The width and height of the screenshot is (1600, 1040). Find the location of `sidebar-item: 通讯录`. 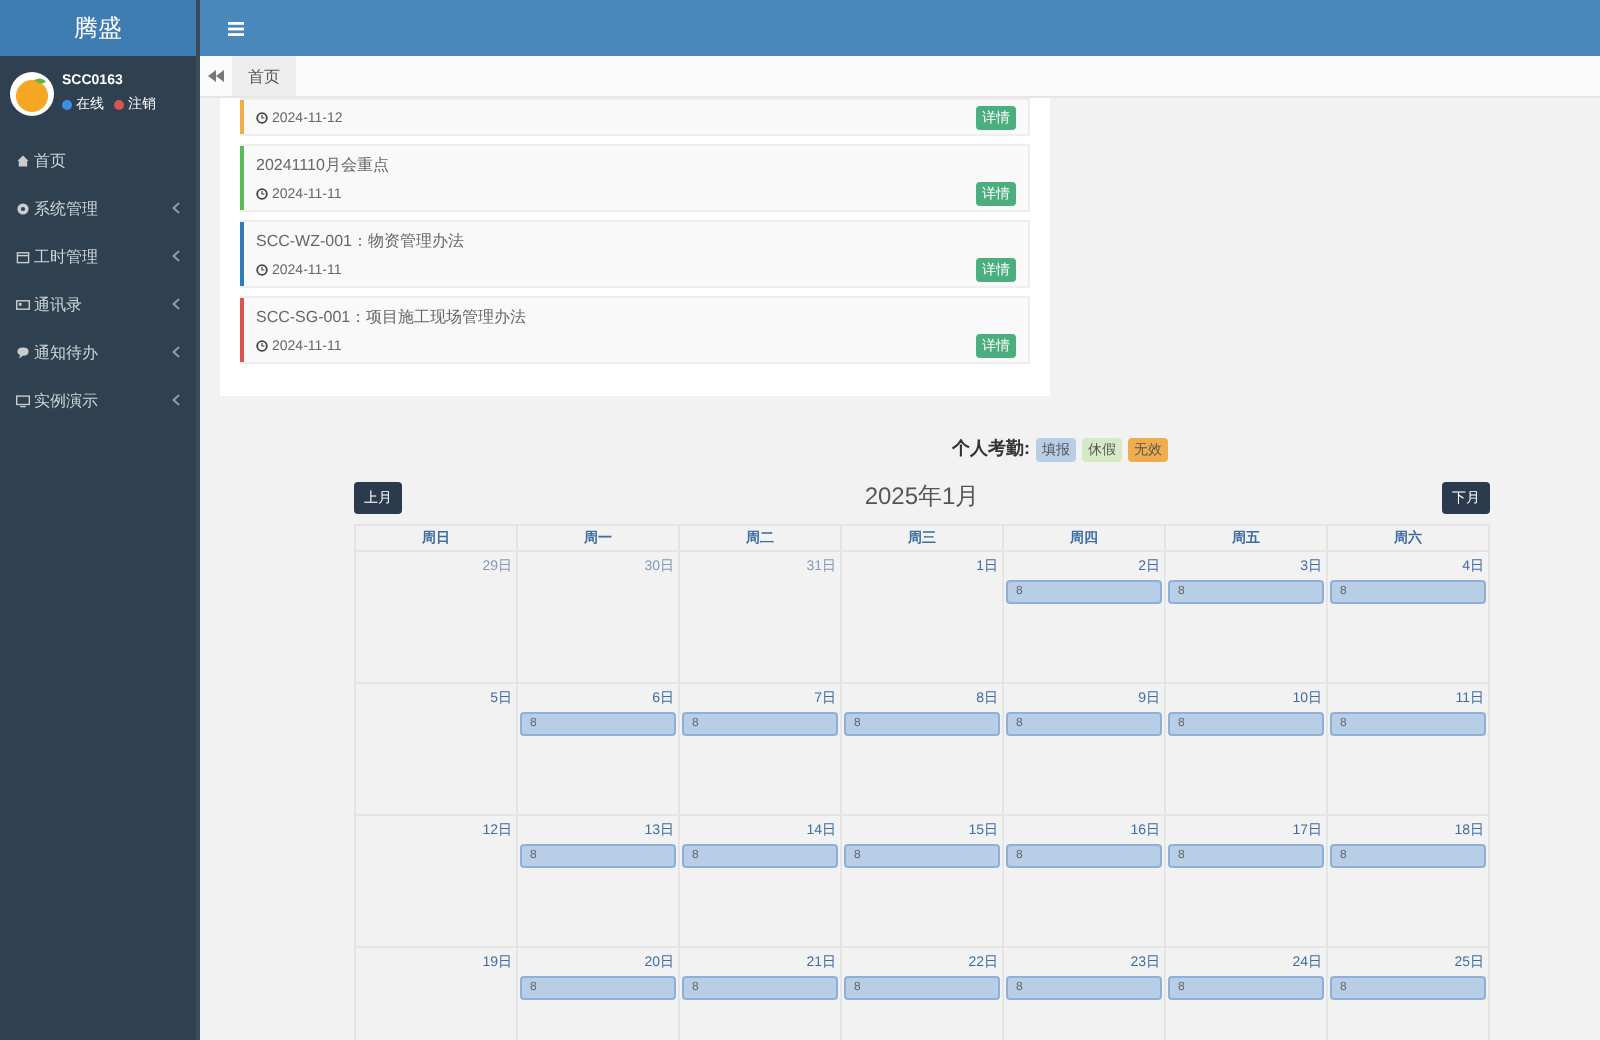

sidebar-item: 通讯录 is located at coordinates (98, 304).